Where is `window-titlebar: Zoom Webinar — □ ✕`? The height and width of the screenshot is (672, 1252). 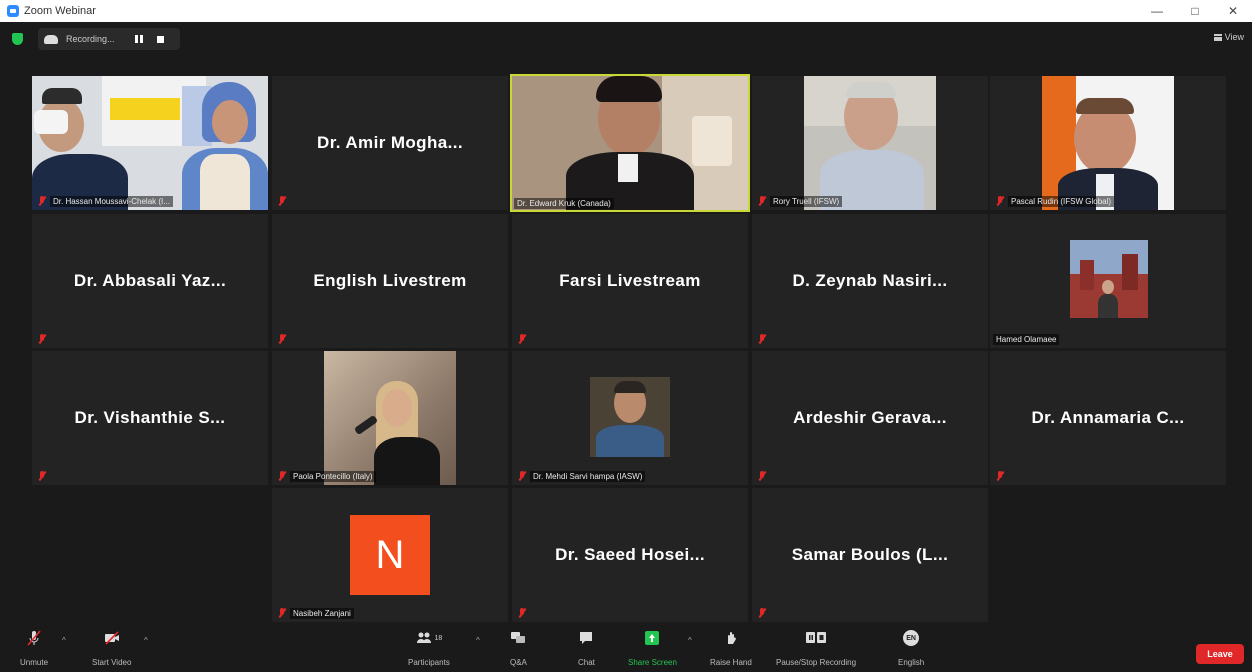 window-titlebar: Zoom Webinar — □ ✕ is located at coordinates (626, 11).